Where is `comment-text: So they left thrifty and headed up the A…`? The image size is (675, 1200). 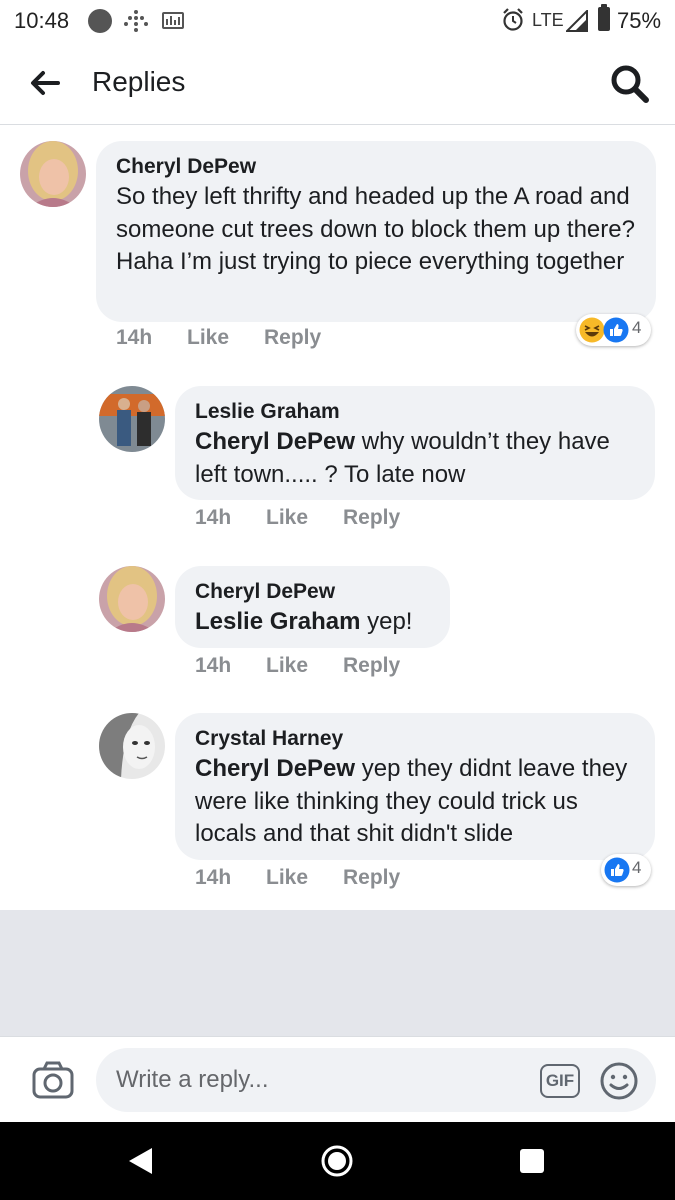 comment-text: So they left thrifty and headed up the A… is located at coordinates (375, 229).